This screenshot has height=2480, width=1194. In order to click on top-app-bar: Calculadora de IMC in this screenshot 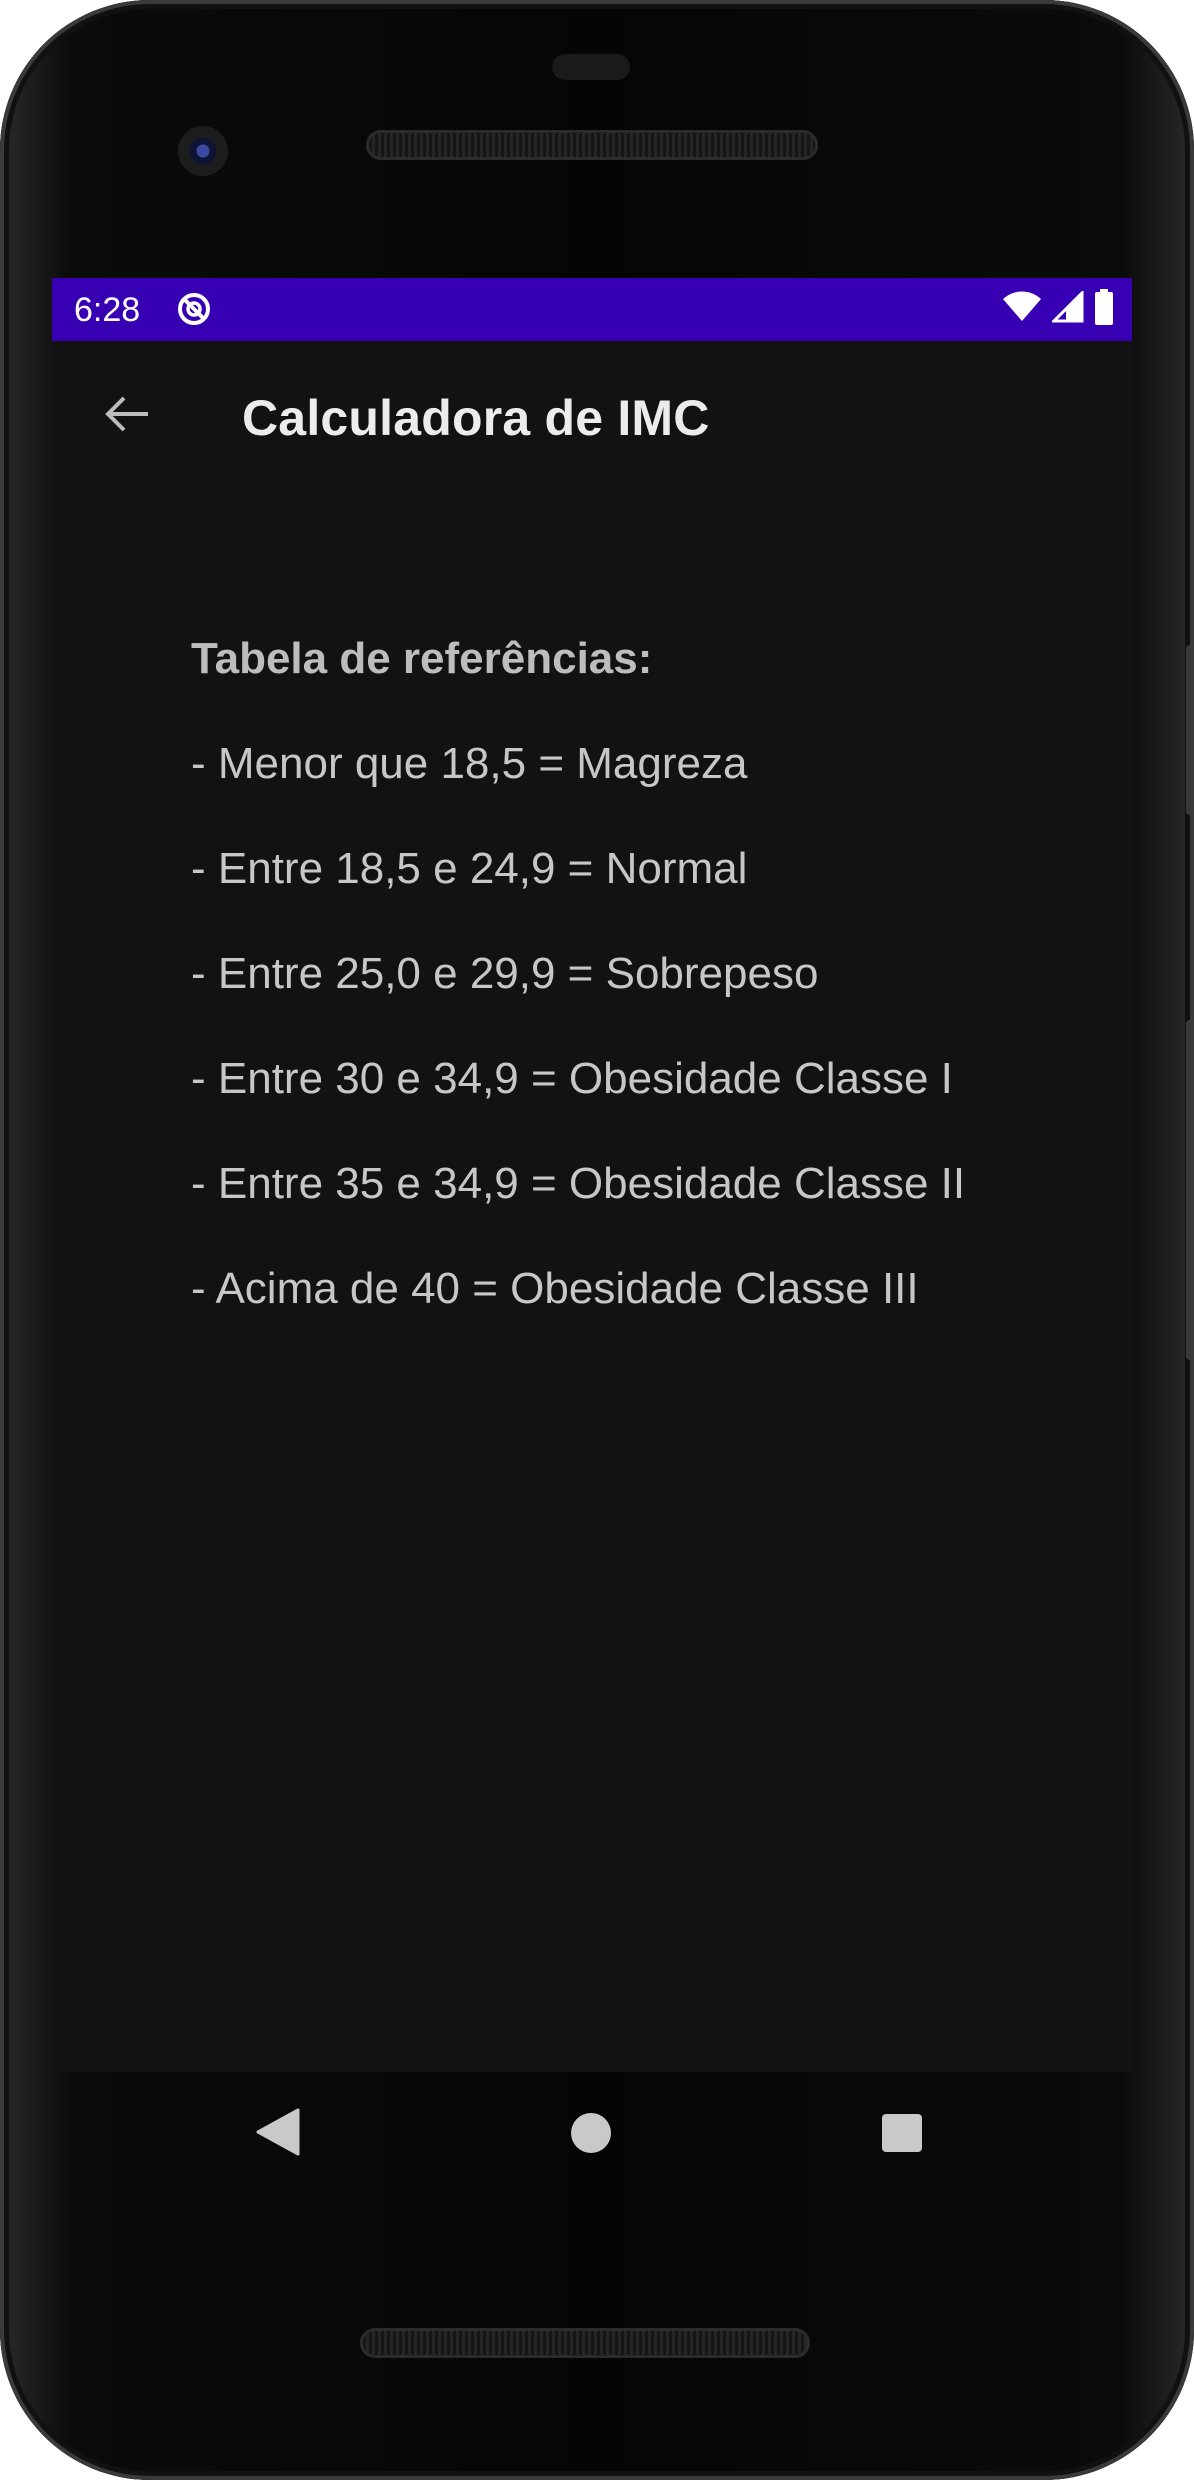, I will do `click(592, 415)`.